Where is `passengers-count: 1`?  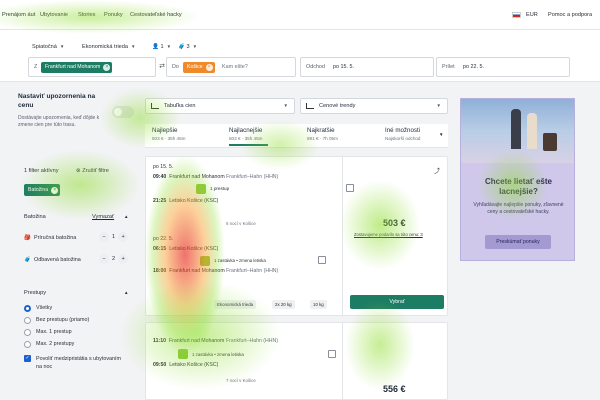 passengers-count: 1 is located at coordinates (162, 47).